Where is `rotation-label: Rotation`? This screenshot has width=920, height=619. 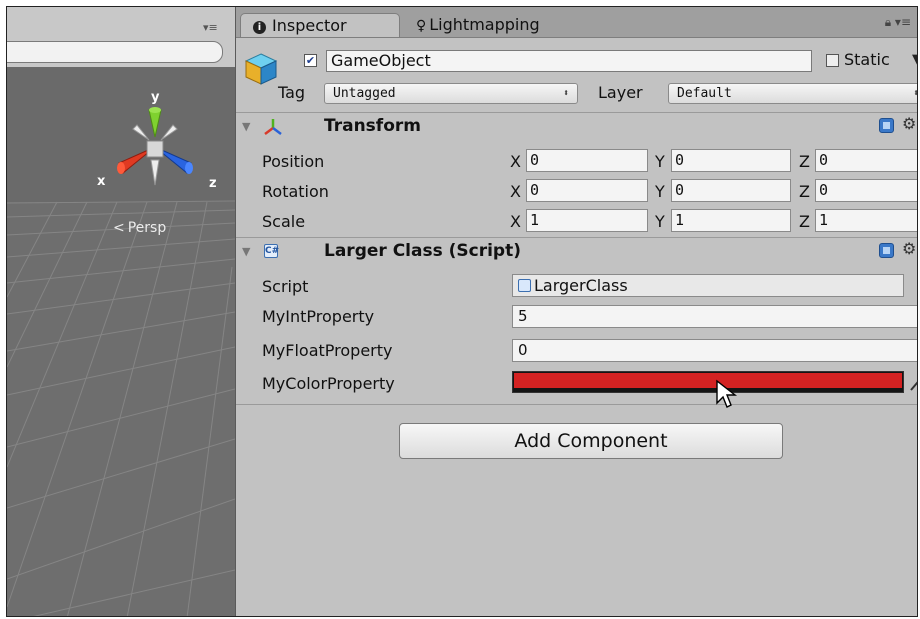 rotation-label: Rotation is located at coordinates (295, 191).